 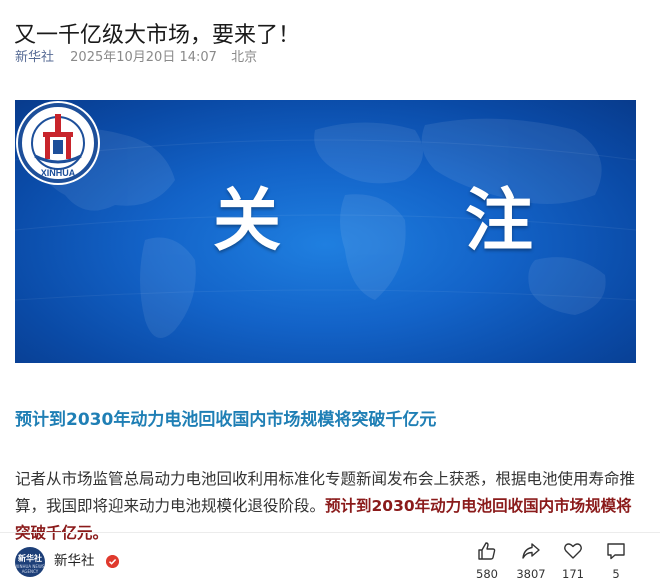 What do you see at coordinates (573, 574) in the screenshot?
I see `favorite-count: 171` at bounding box center [573, 574].